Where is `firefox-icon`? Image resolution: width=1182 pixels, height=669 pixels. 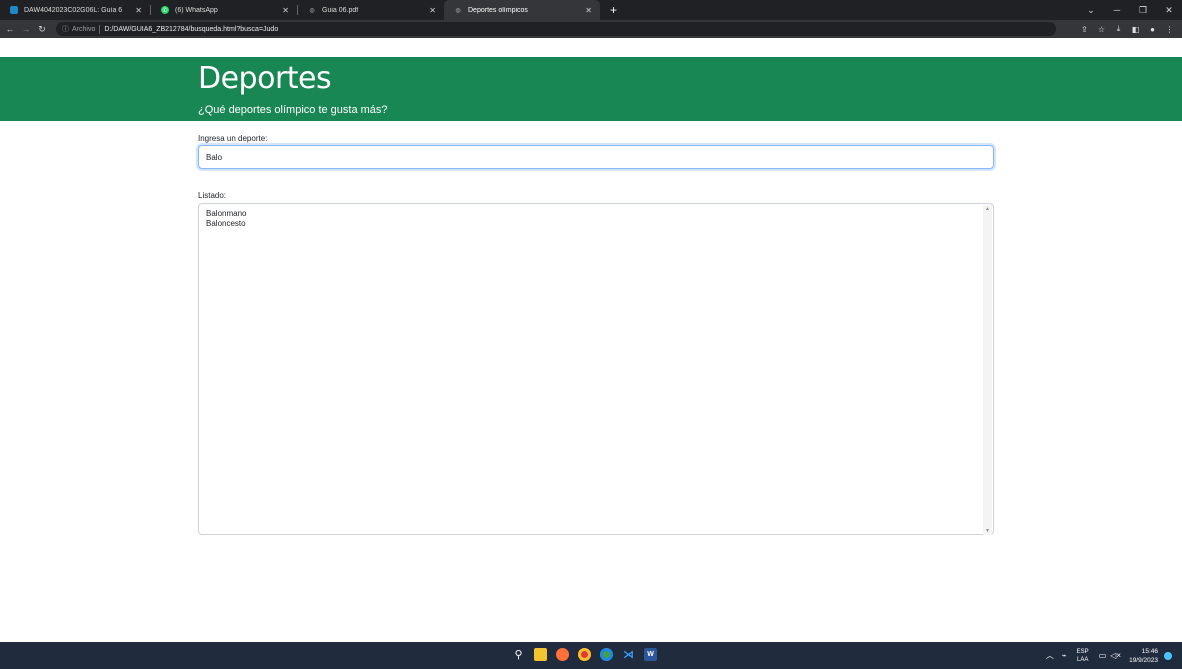 firefox-icon is located at coordinates (562, 654).